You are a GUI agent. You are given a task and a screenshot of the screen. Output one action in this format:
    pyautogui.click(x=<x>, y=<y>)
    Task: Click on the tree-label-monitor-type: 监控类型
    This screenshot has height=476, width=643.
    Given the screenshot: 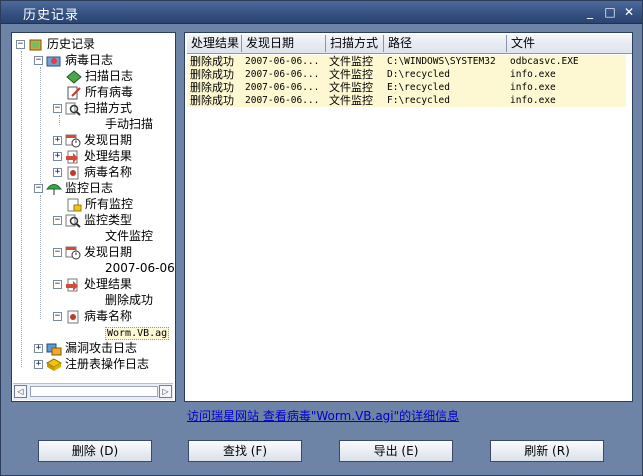 What is the action you would take?
    pyautogui.click(x=108, y=220)
    